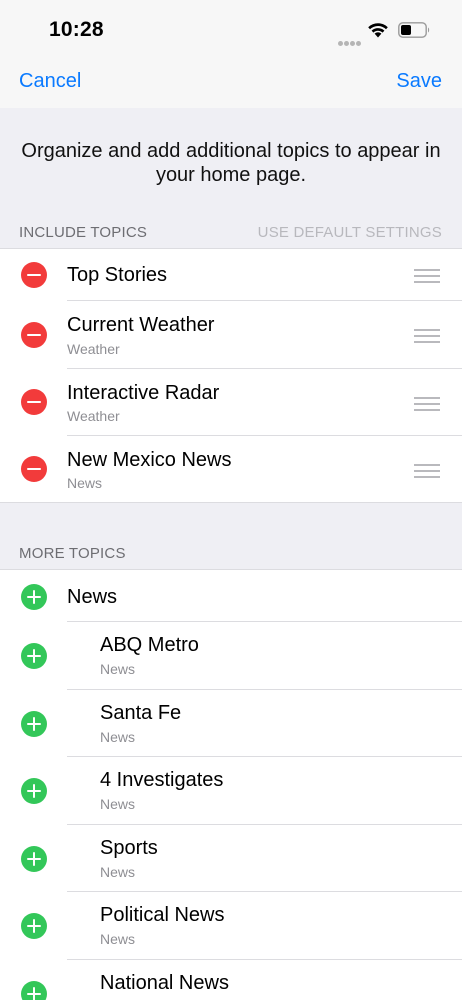 The image size is (462, 1000). I want to click on include-topic-row: Current Weather Weather, so click(231, 335).